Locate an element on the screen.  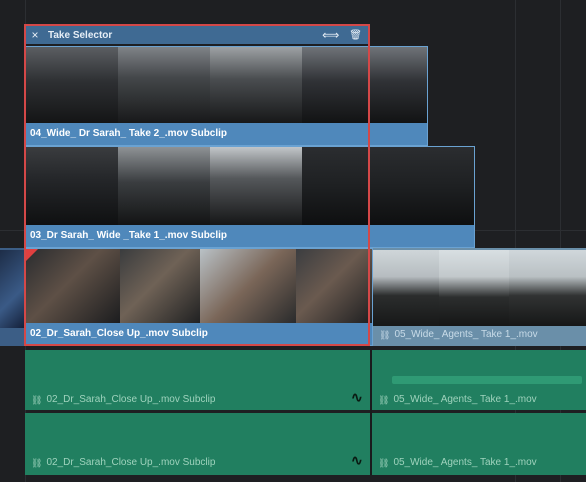
take-selector-header: × Take Selector ⟺ 🗑 is located at coordinates (197, 35).